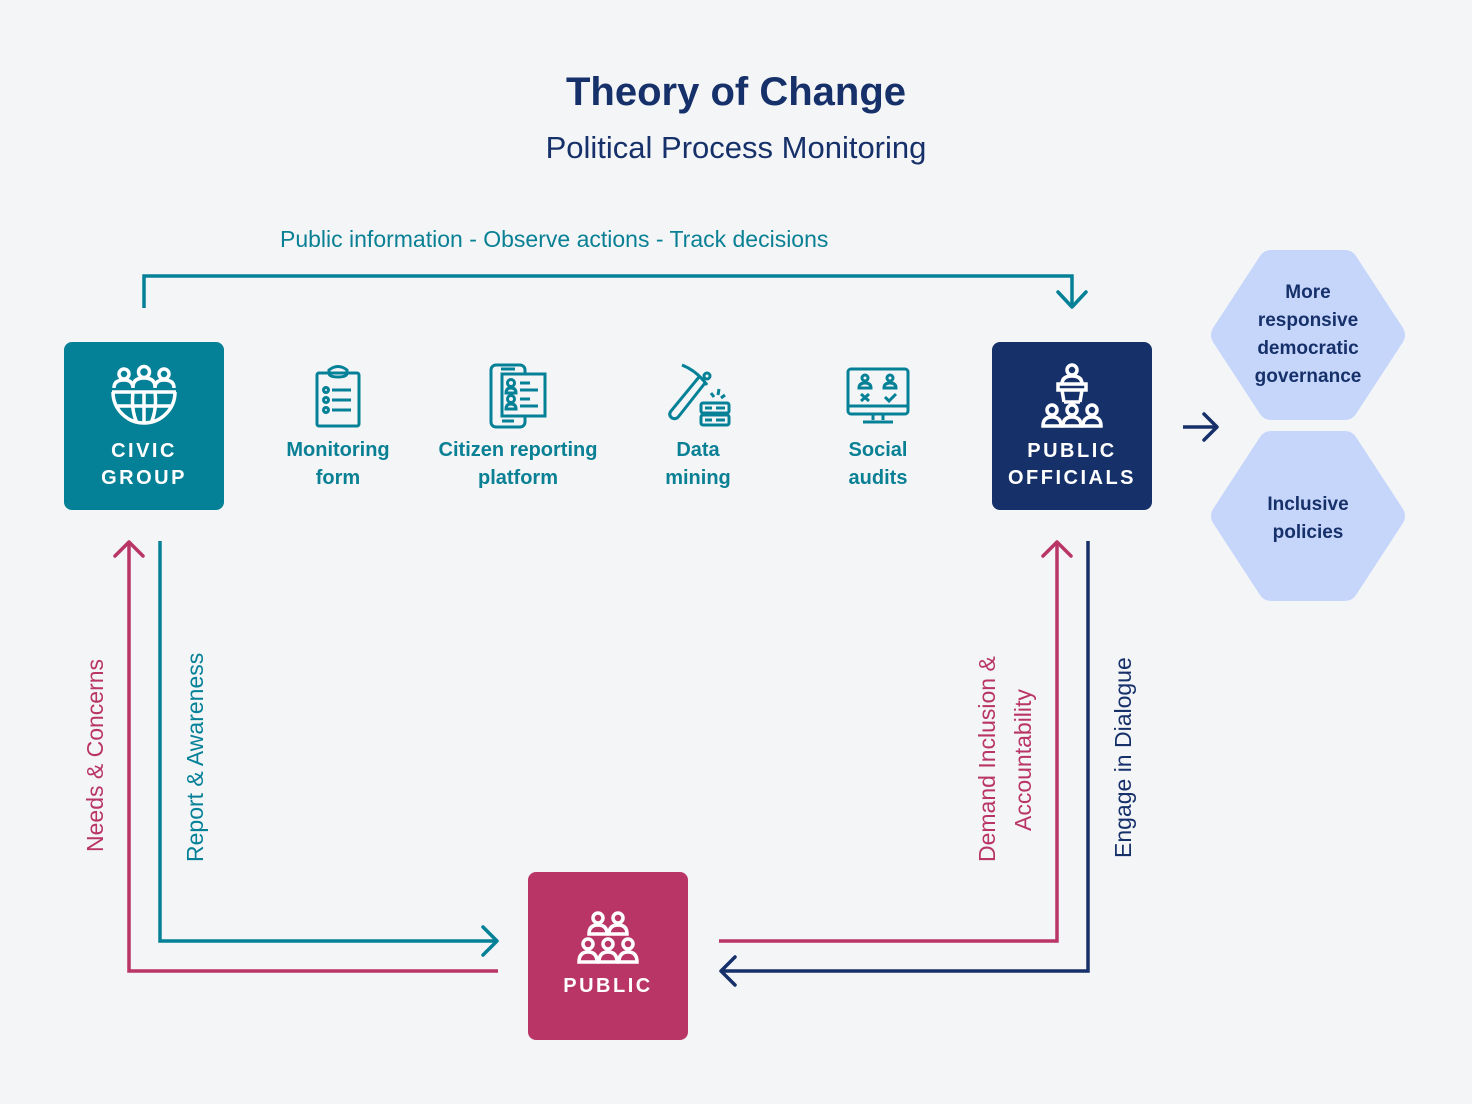 The image size is (1472, 1104). Describe the element at coordinates (1308, 348) in the screenshot. I see `outcome-text: democratic` at that location.